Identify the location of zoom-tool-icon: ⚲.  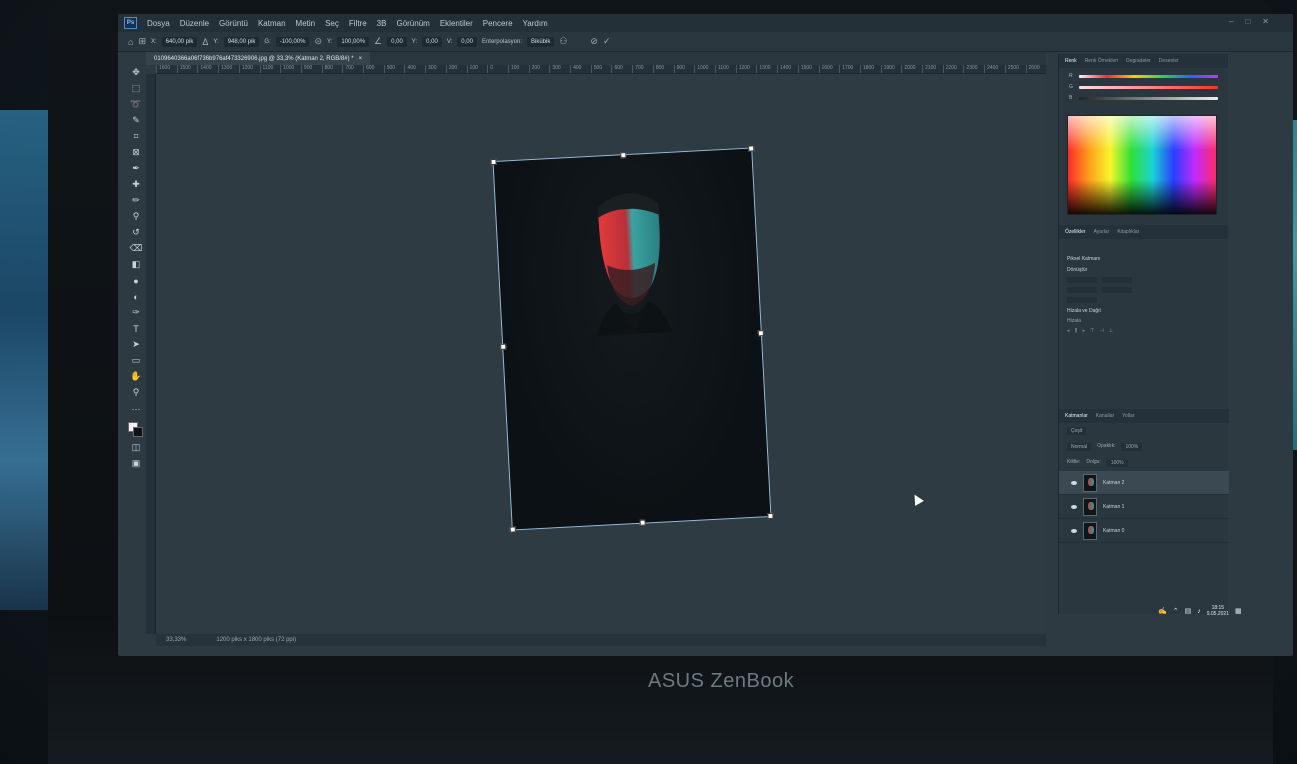
(136, 392).